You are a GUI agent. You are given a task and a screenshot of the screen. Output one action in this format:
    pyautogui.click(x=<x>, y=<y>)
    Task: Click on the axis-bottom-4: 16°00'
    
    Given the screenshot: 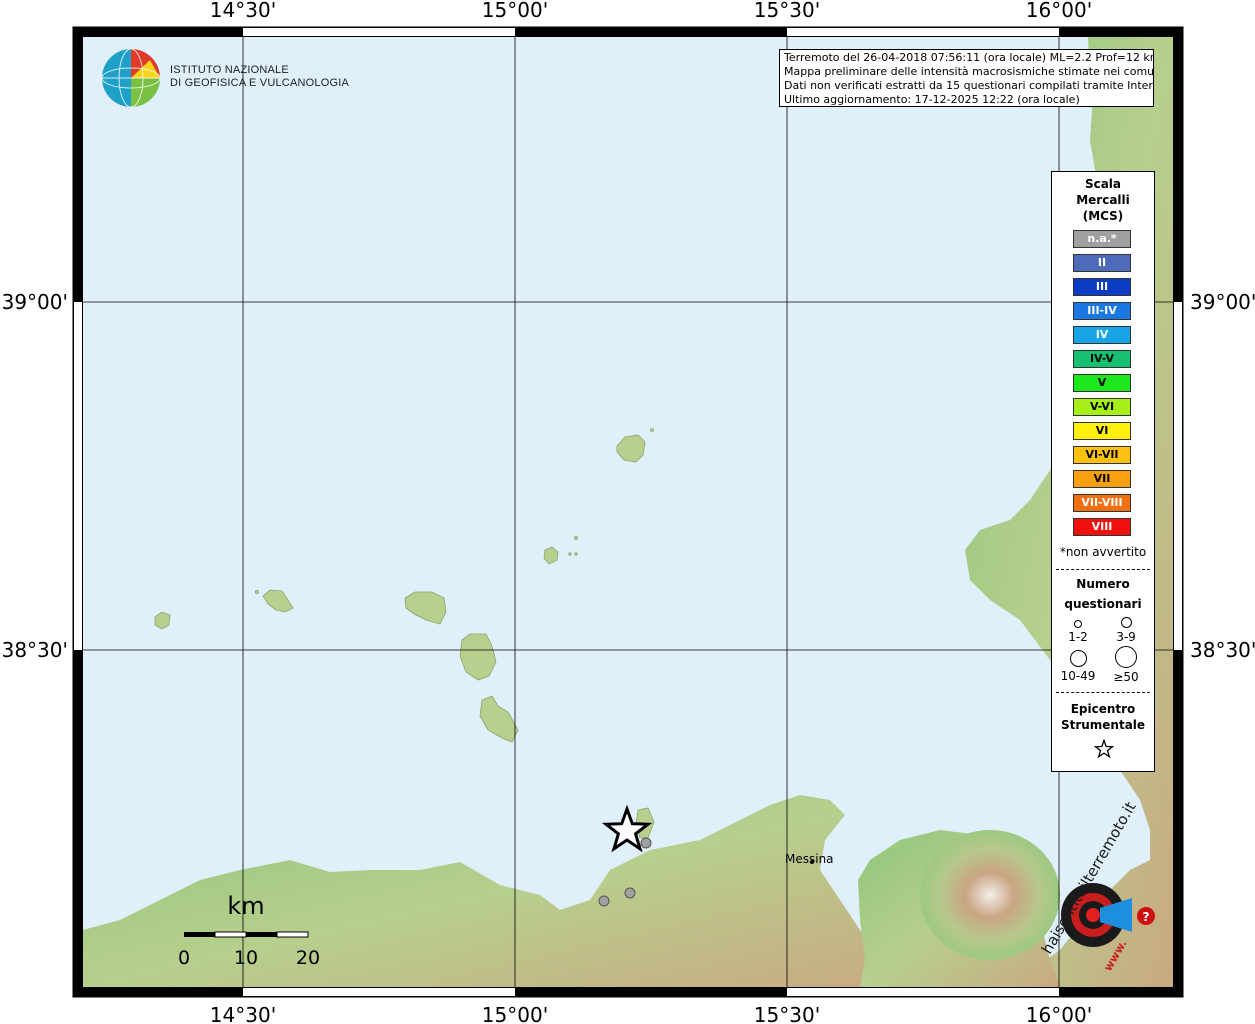 What is the action you would take?
    pyautogui.click(x=1059, y=1013)
    